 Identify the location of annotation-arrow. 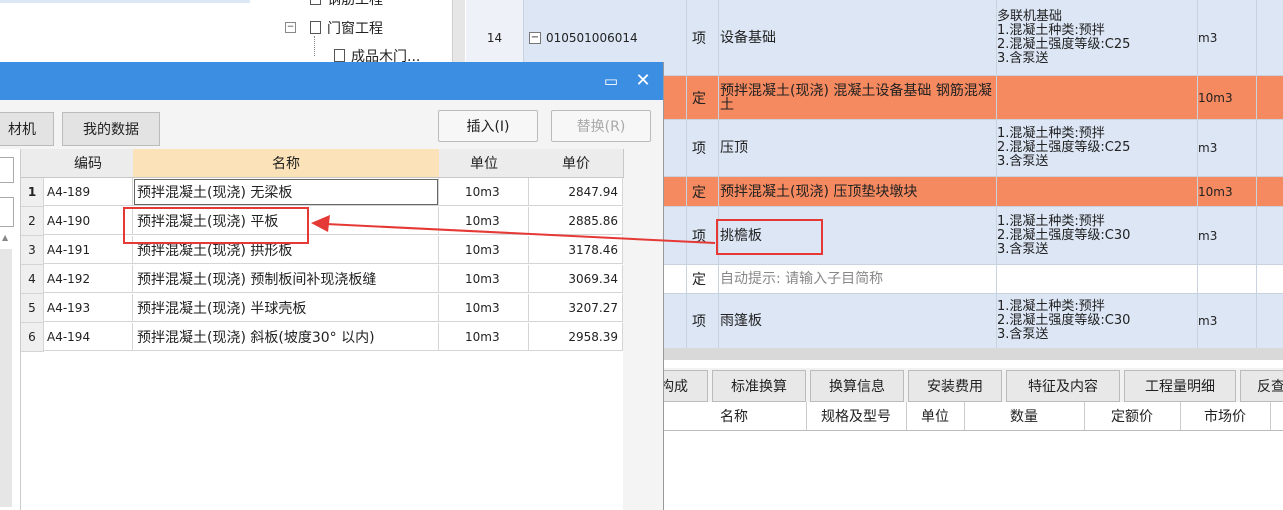
(513, 229).